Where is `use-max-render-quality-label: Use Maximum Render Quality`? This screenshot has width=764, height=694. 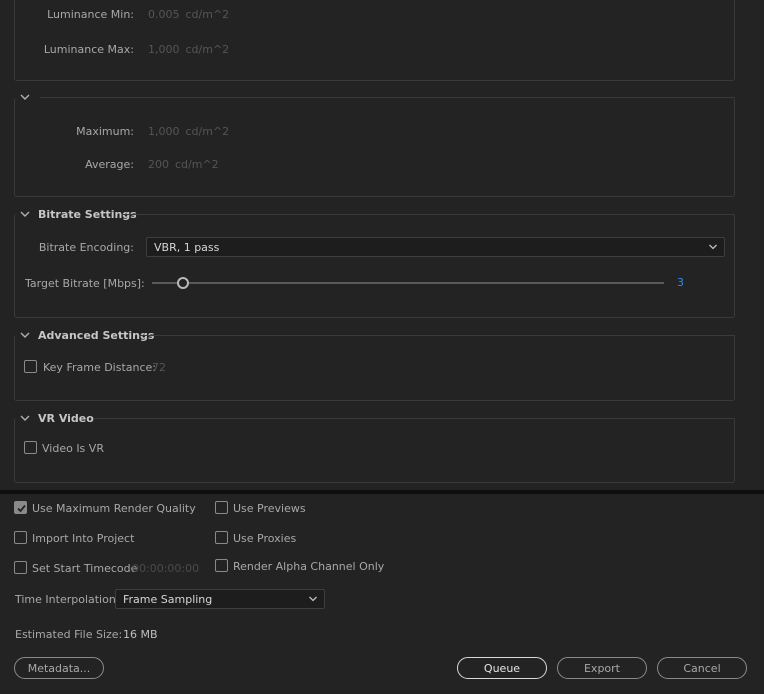 use-max-render-quality-label: Use Maximum Render Quality is located at coordinates (114, 508).